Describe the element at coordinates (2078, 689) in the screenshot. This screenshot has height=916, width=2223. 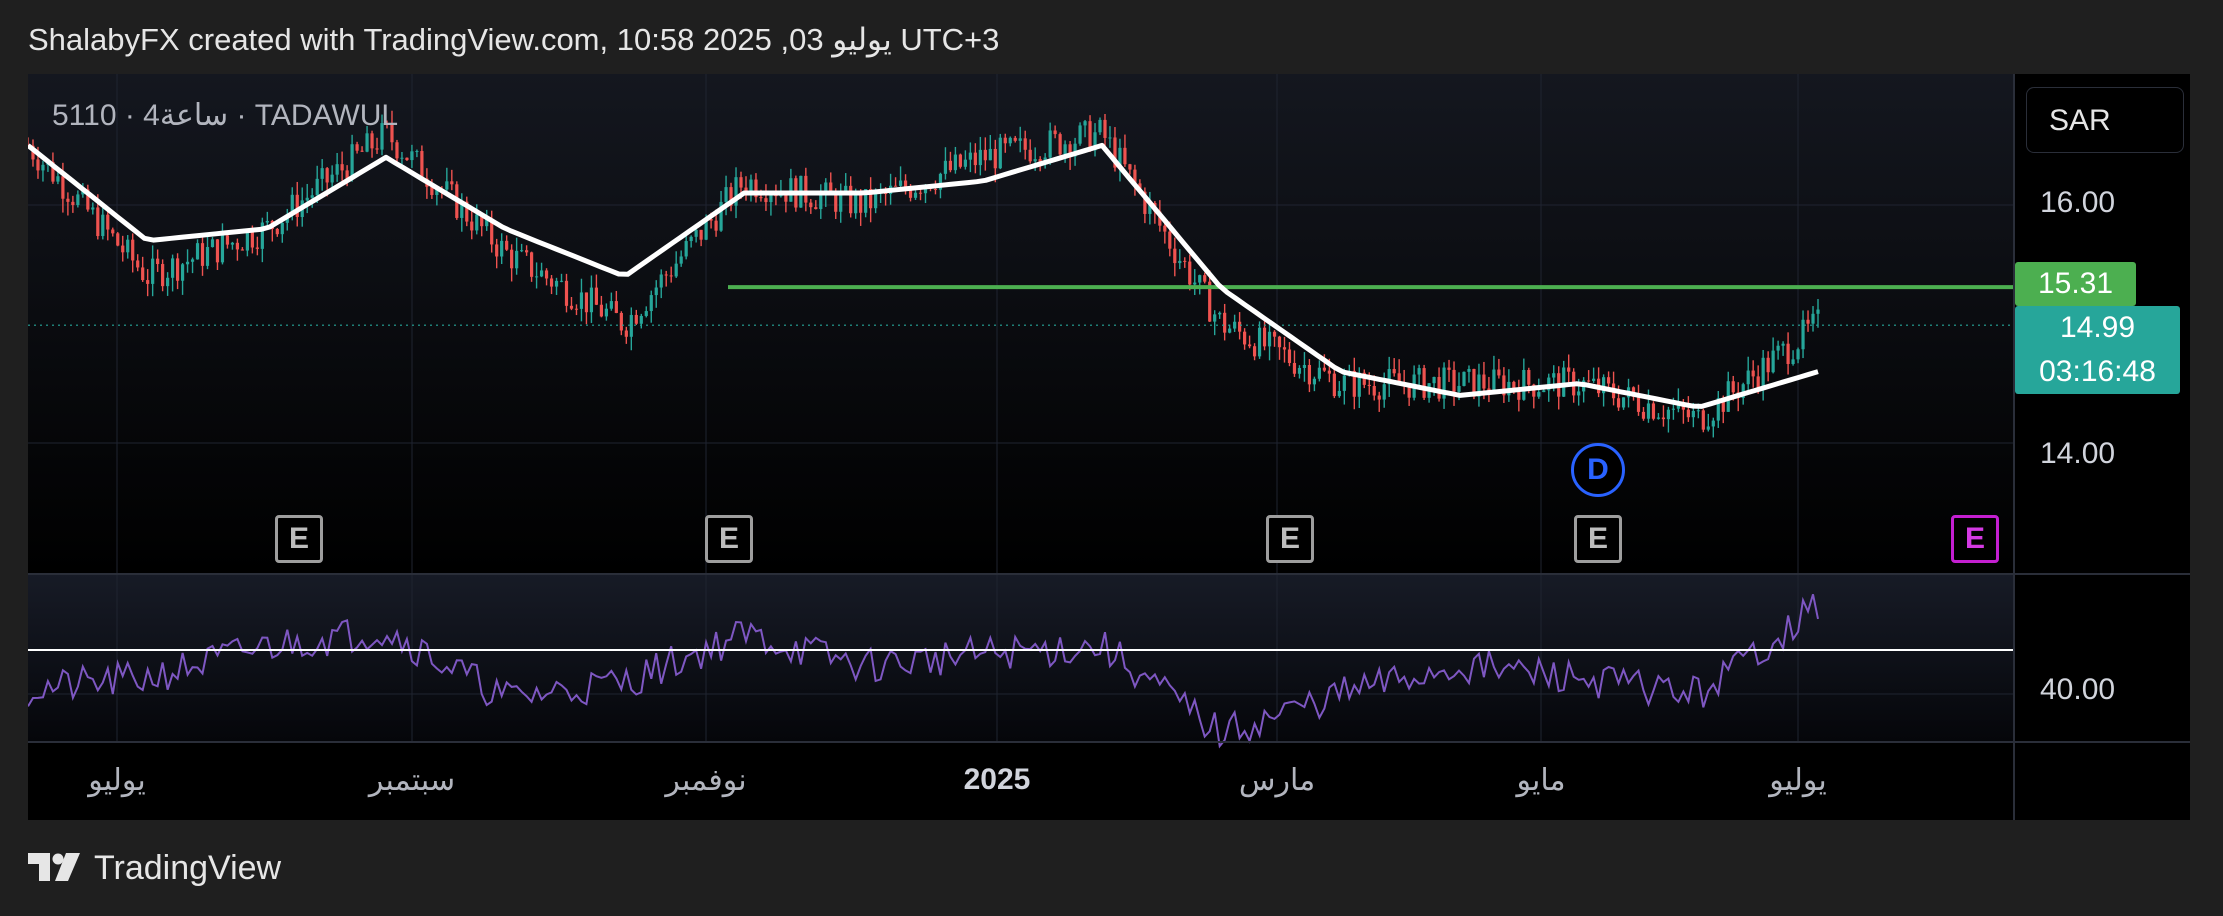
I see `rsi-tick-40: 40.00` at that location.